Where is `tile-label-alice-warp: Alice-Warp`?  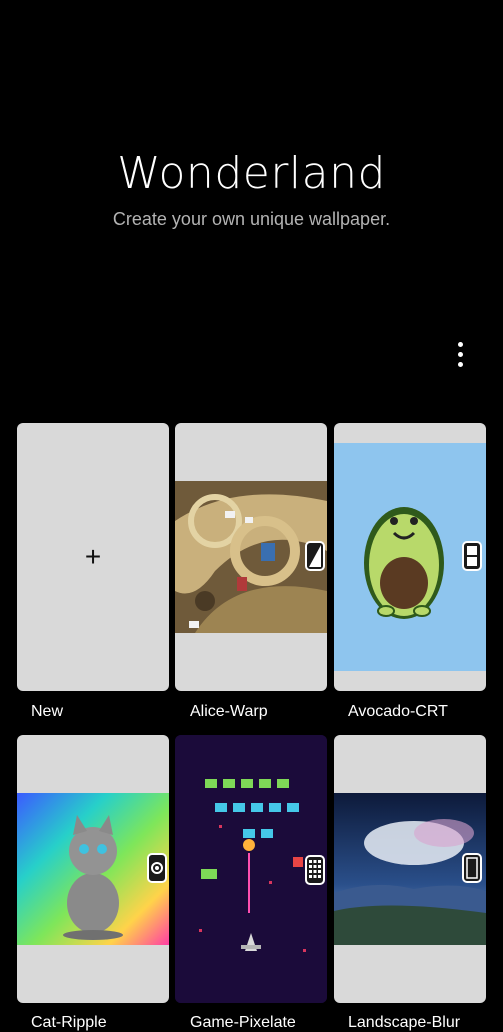 tile-label-alice-warp: Alice-Warp is located at coordinates (229, 711).